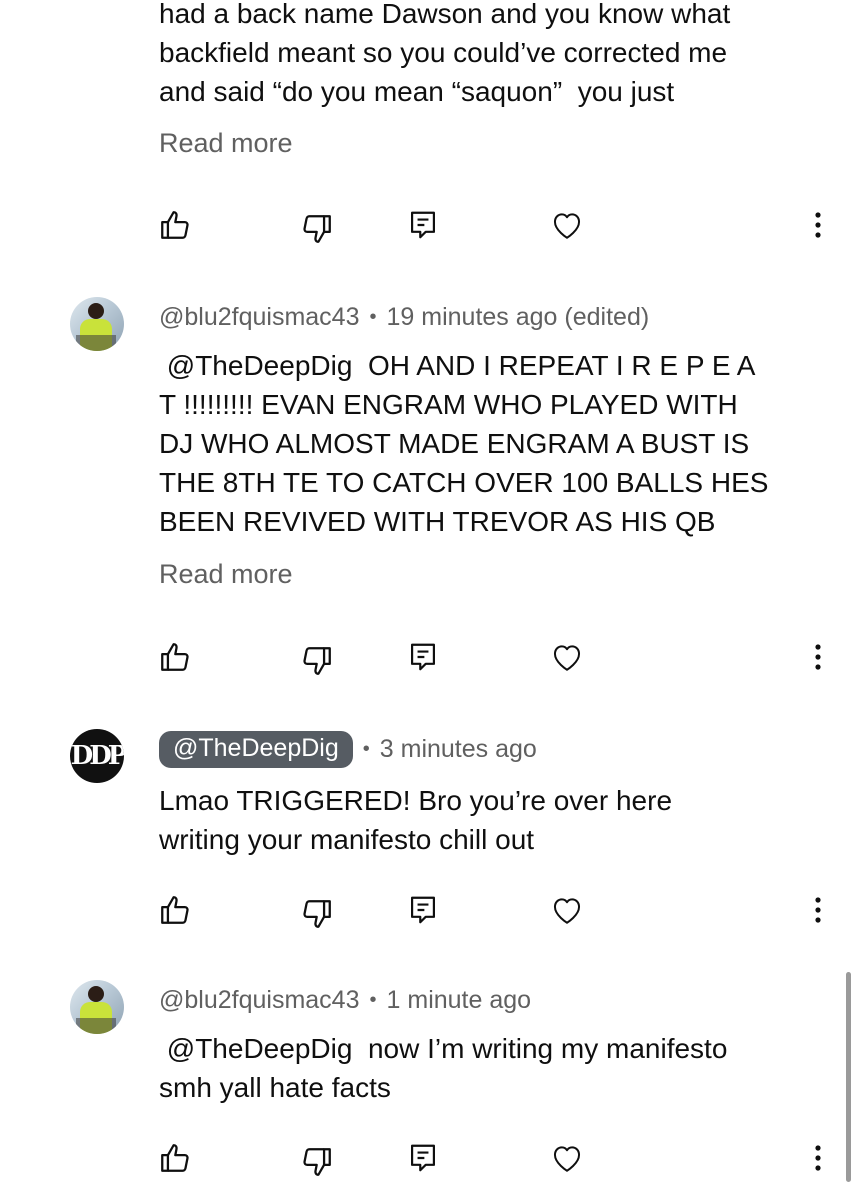 This screenshot has height=1200, width=857. What do you see at coordinates (848, 1077) in the screenshot?
I see `scrollbar` at bounding box center [848, 1077].